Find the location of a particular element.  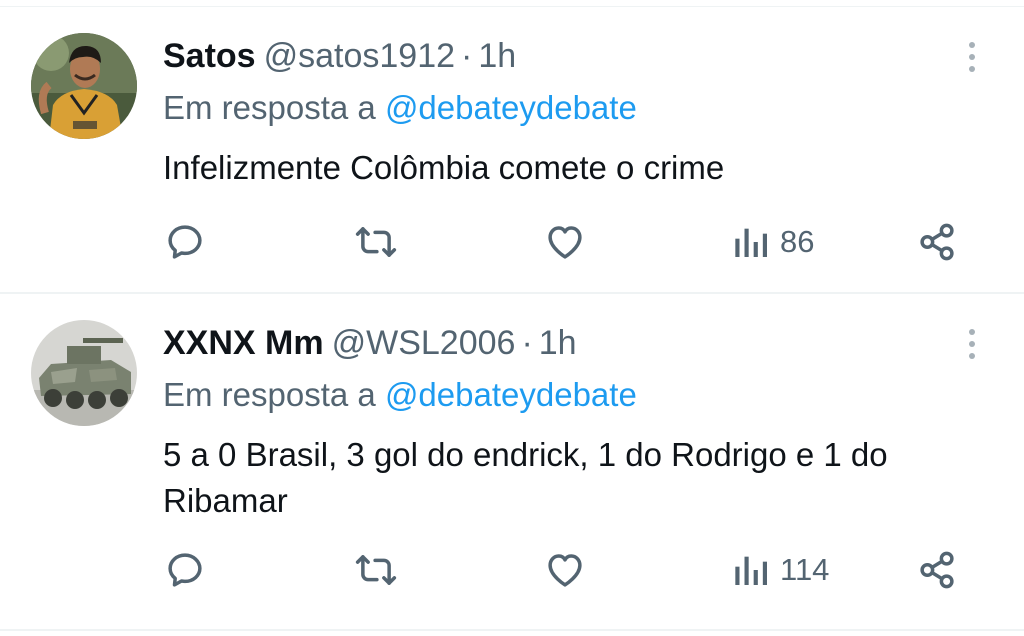

author-name: Satos is located at coordinates (209, 56).